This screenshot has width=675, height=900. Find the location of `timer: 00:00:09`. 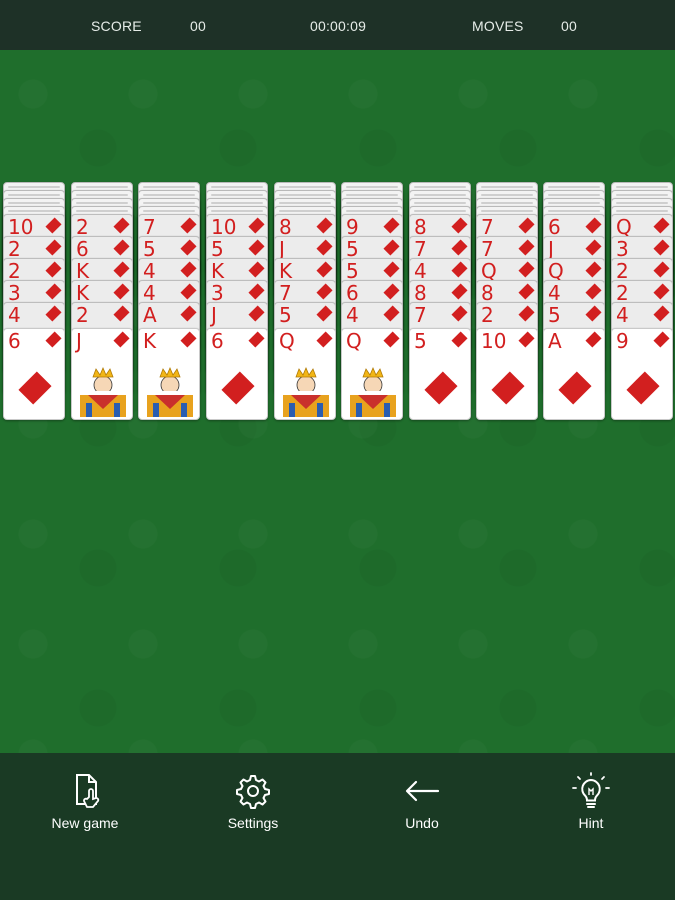

timer: 00:00:09 is located at coordinates (338, 26).